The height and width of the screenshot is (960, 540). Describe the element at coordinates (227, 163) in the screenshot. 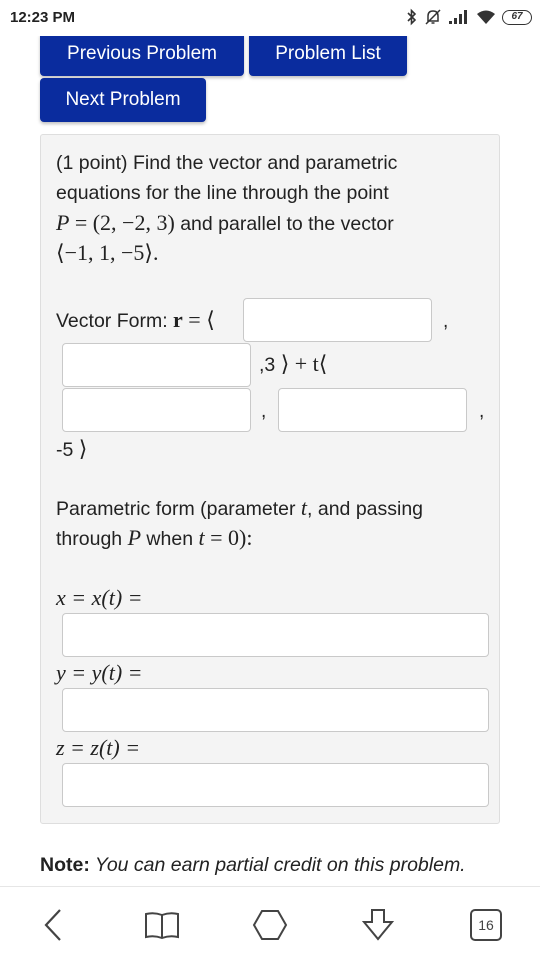

I see `problem-line-1: (1 point) Find the vector and parametric` at that location.